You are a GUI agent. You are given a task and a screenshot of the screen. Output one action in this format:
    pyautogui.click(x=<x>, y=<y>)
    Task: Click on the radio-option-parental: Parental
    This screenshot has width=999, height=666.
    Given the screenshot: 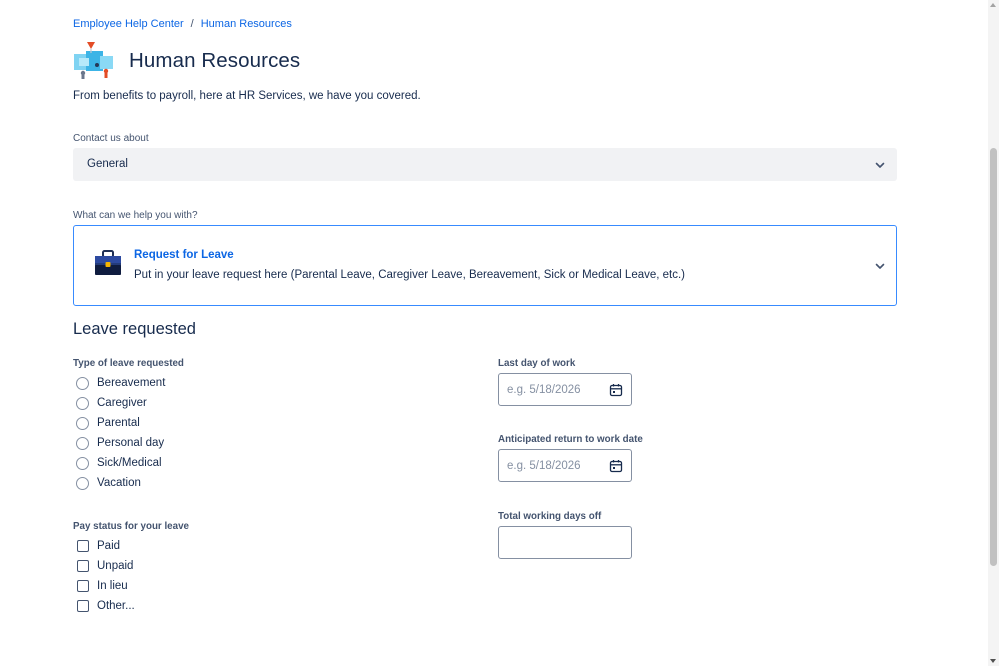 What is the action you would take?
    pyautogui.click(x=108, y=423)
    